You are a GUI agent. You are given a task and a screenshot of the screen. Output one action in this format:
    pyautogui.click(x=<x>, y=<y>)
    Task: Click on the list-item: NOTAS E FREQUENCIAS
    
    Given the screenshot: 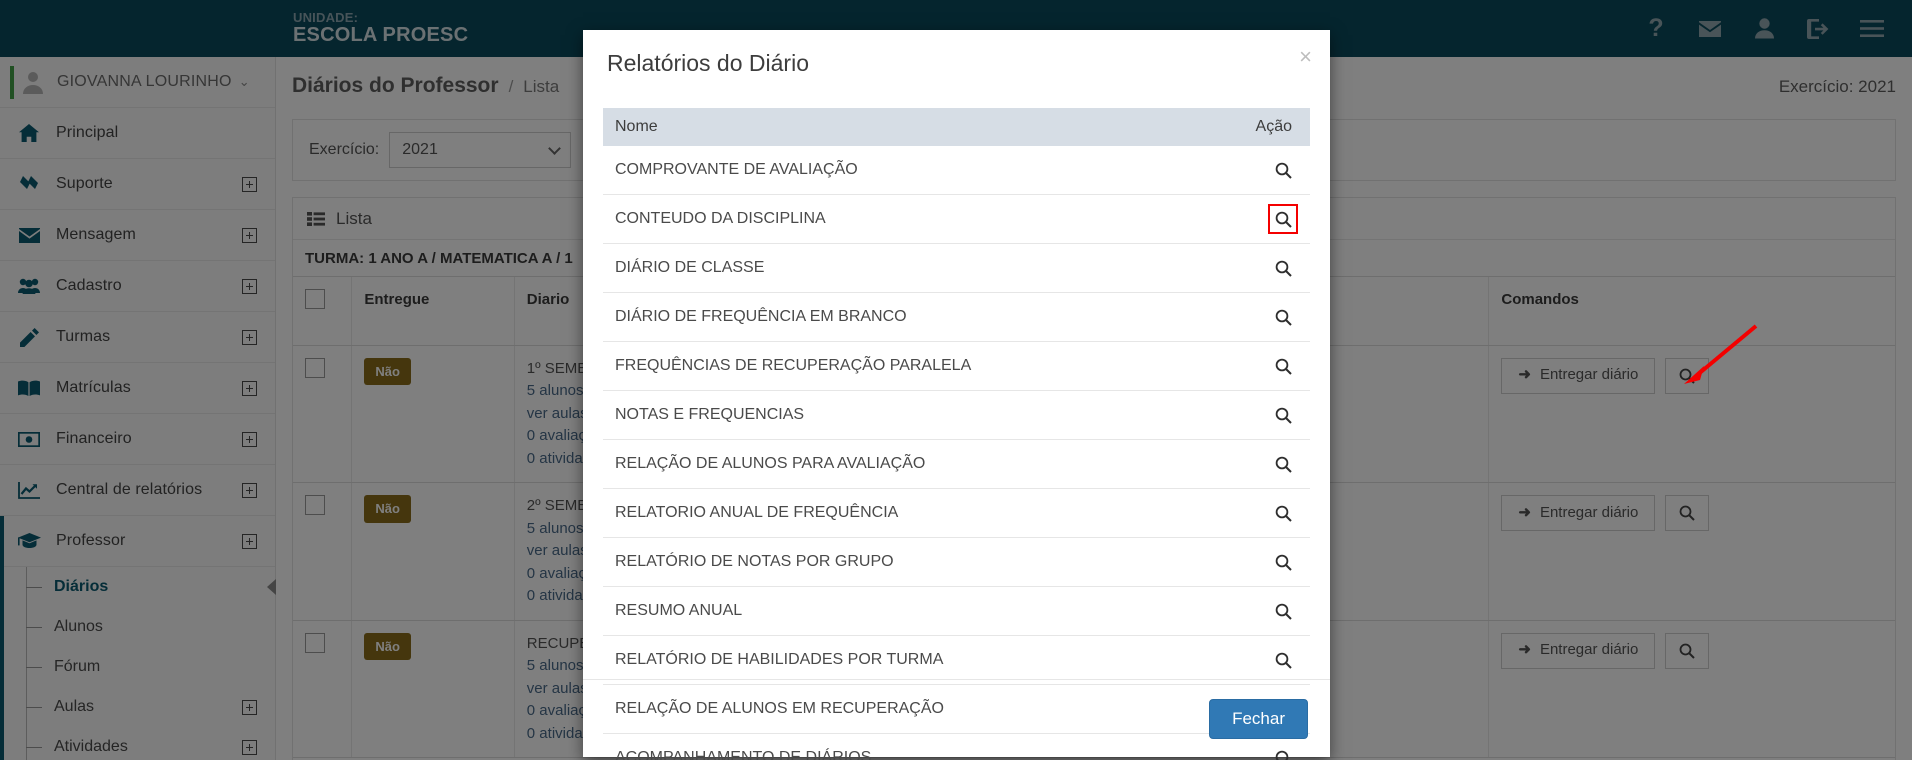 What is the action you would take?
    pyautogui.click(x=956, y=415)
    